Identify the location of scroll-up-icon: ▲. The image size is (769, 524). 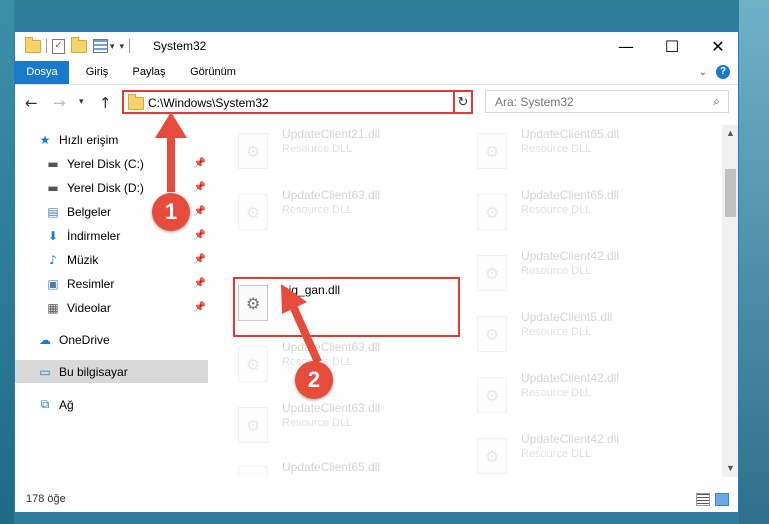
(730, 133).